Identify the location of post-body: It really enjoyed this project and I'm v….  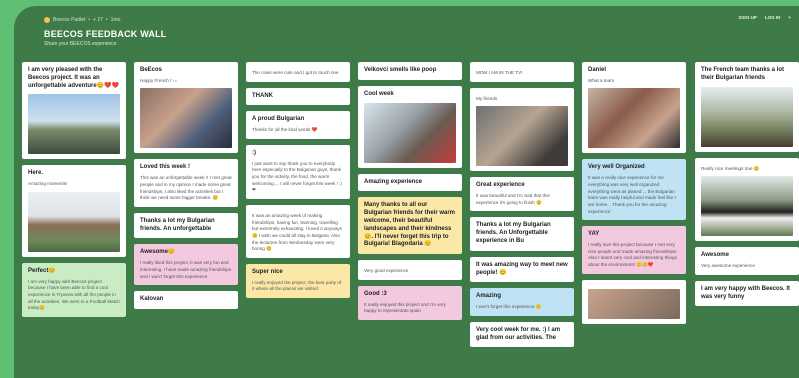
(405, 307).